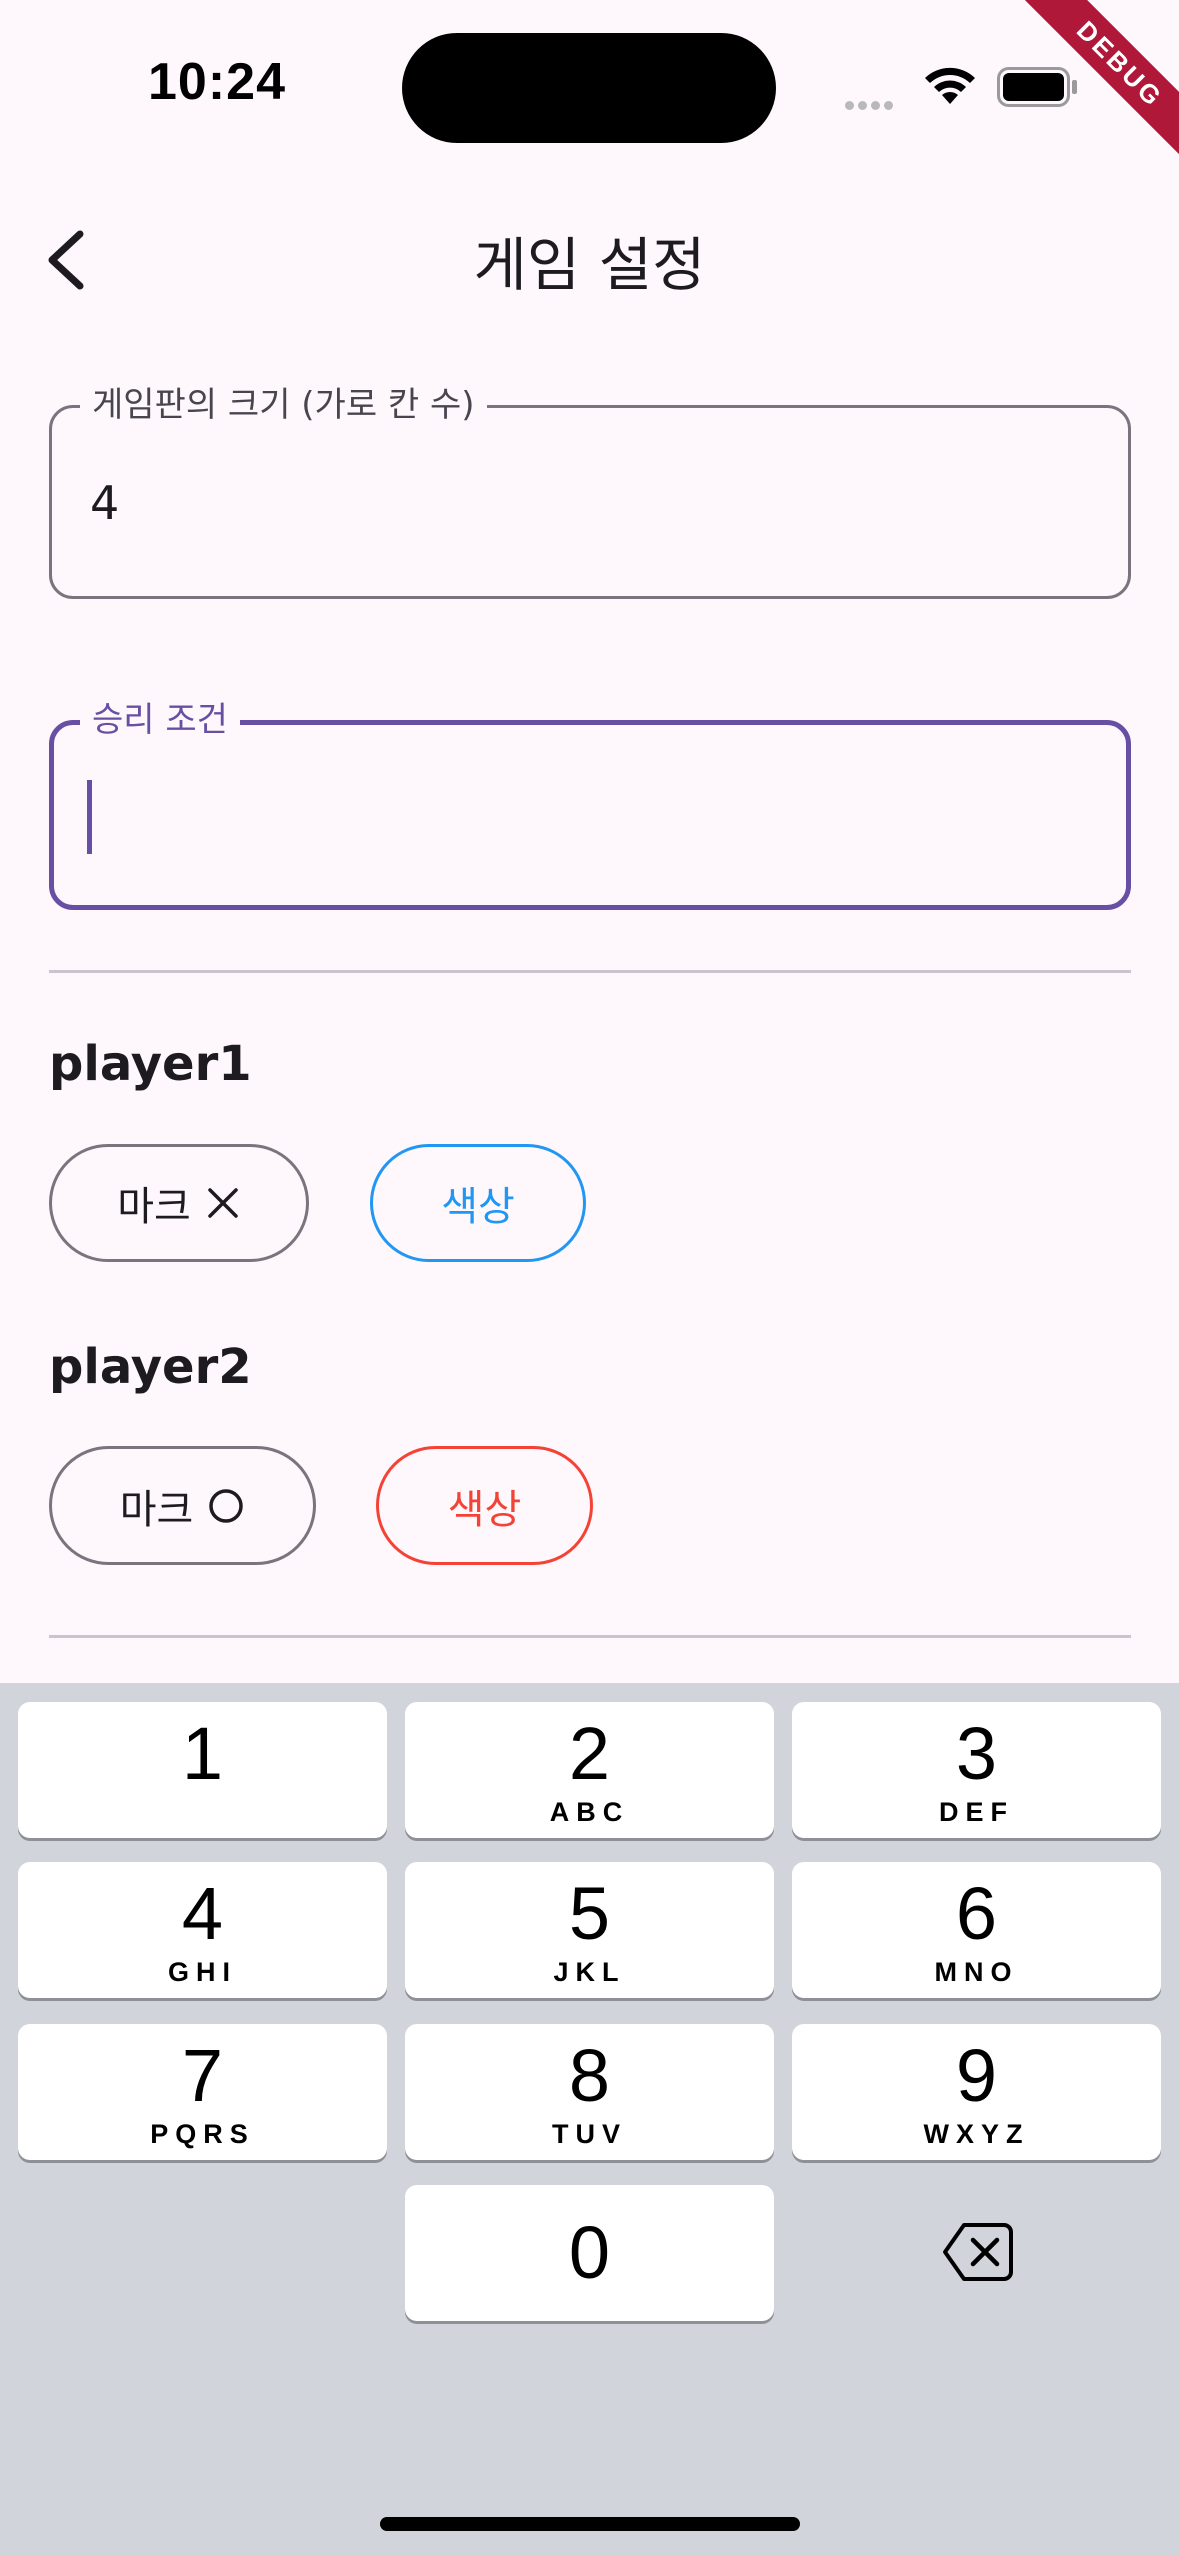 The height and width of the screenshot is (2556, 1179). I want to click on player2-mark-button: 마크, so click(182, 1505).